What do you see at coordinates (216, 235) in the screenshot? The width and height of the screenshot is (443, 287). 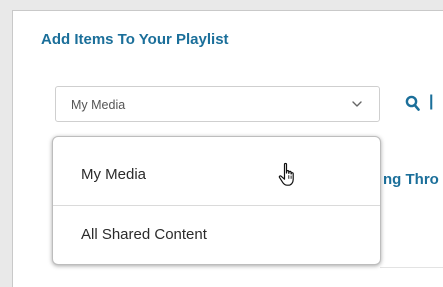 I see `menu-item-all-shared-content: All Shared Content` at bounding box center [216, 235].